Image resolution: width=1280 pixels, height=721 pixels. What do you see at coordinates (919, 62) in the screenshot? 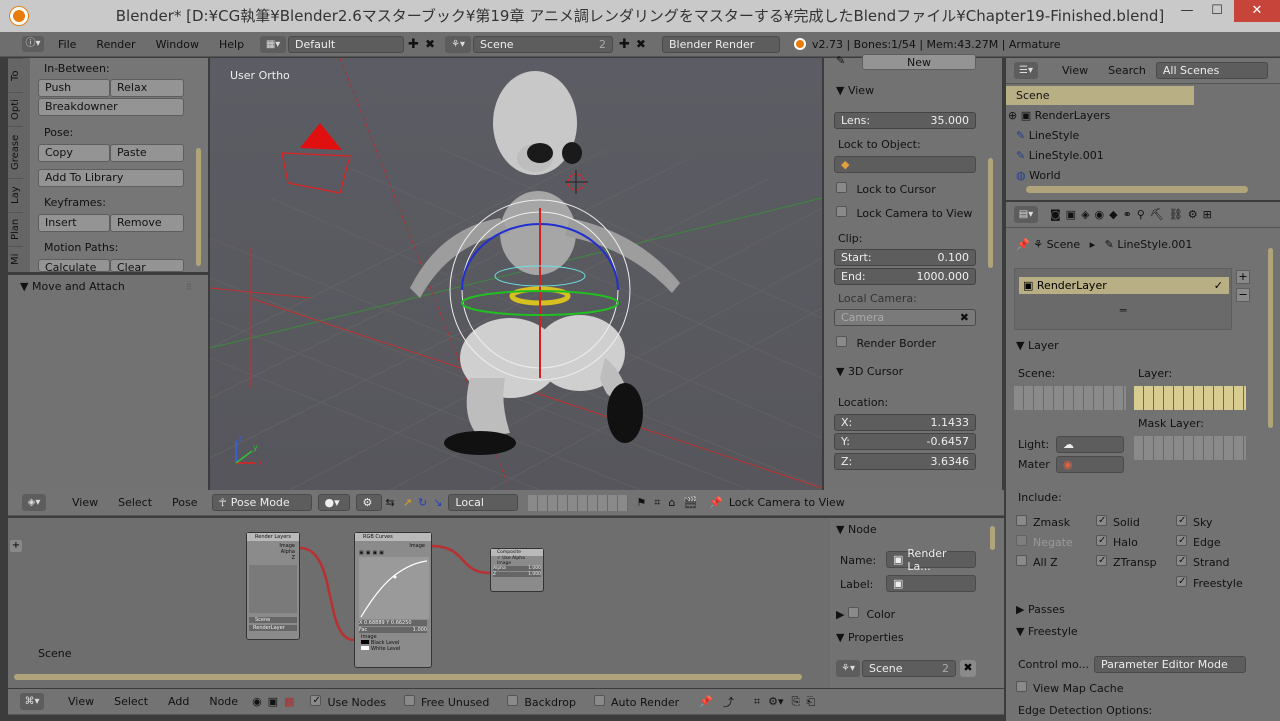
I see `new-button: New` at bounding box center [919, 62].